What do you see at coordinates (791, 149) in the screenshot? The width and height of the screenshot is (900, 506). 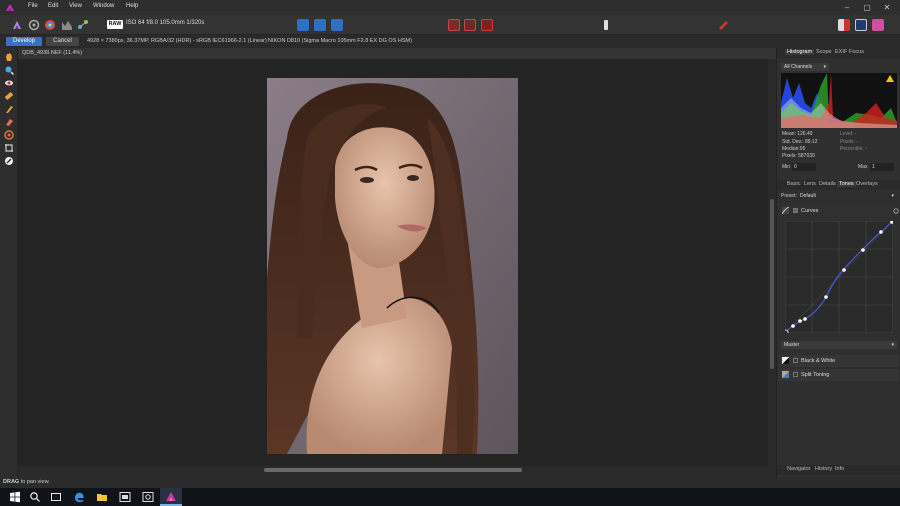 I see `stat-median-label: Median:` at bounding box center [791, 149].